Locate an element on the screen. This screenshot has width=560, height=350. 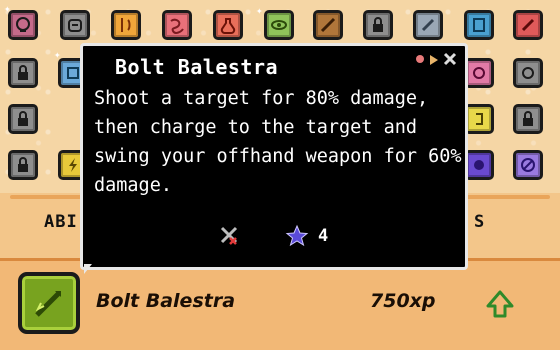
swirl-icon is located at coordinates (177, 26).